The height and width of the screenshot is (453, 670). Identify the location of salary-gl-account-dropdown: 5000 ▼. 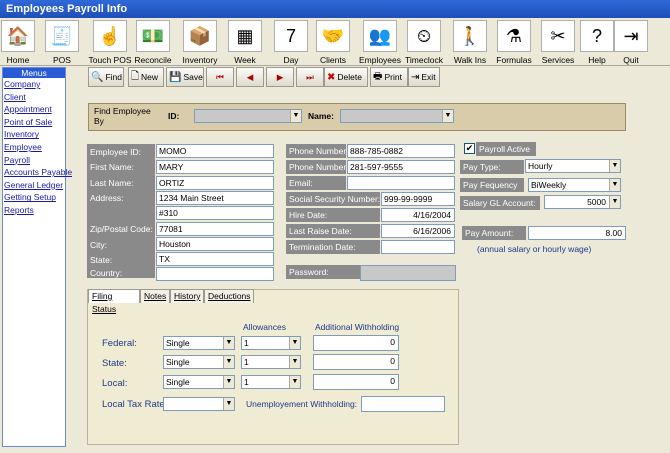
(582, 202).